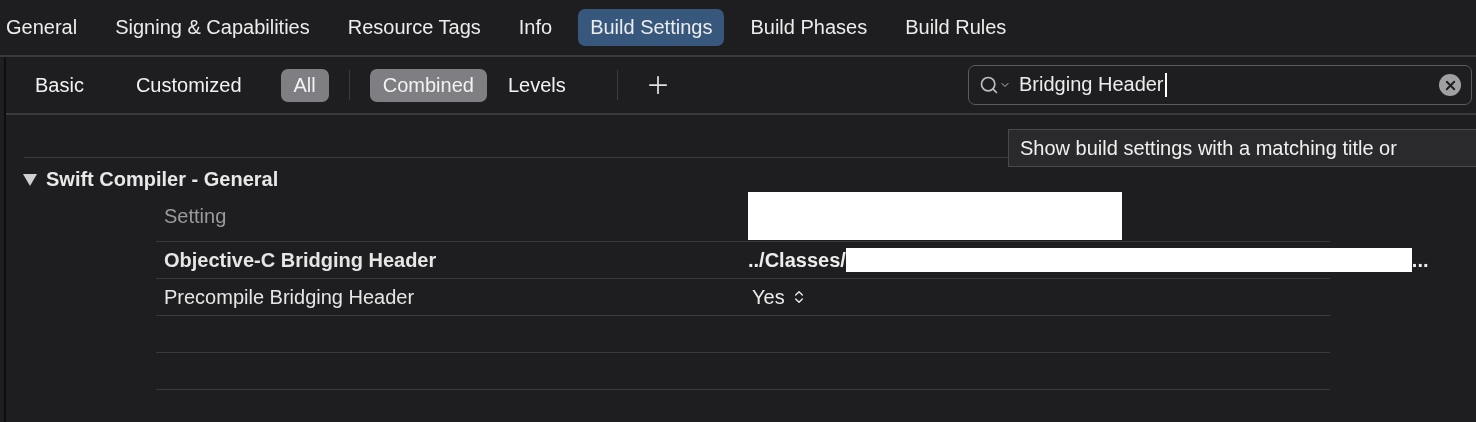  What do you see at coordinates (289, 297) in the screenshot?
I see `setting-name: Precompile Bridging Header` at bounding box center [289, 297].